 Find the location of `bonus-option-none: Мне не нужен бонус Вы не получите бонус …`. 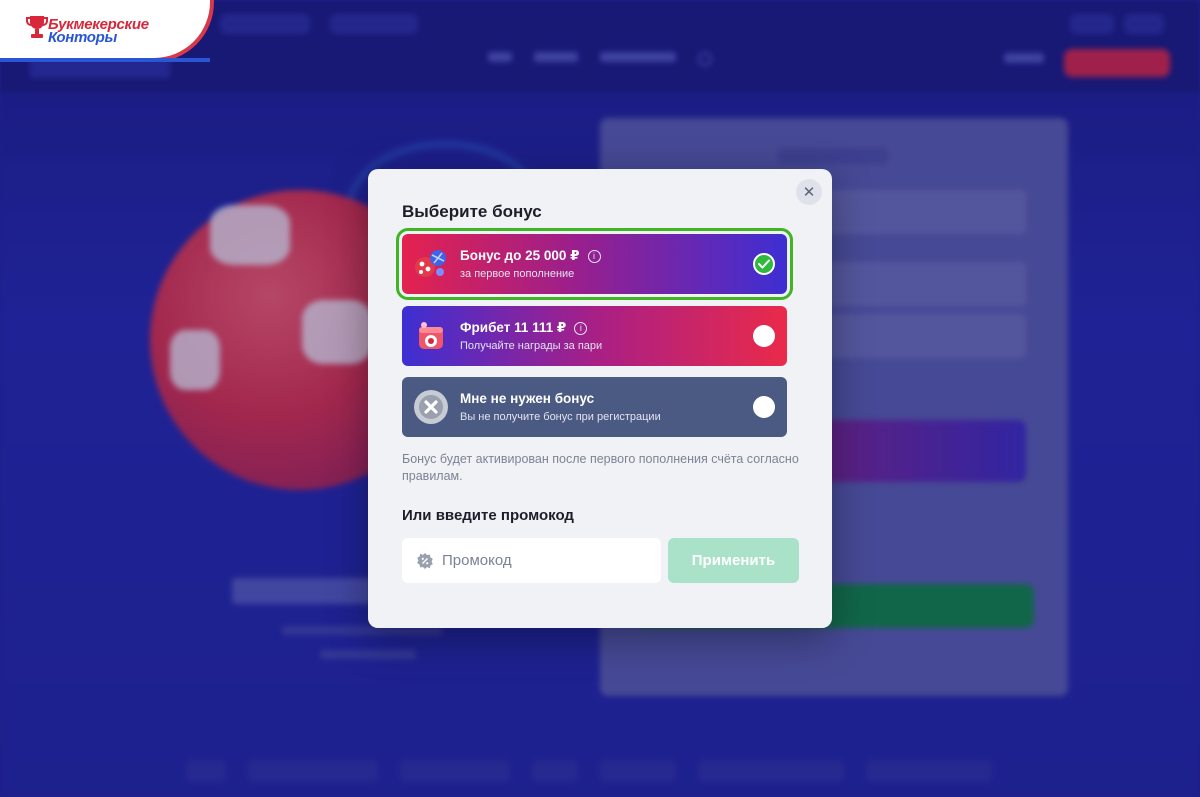

bonus-option-none: Мне не нужен бонус Вы не получите бонус … is located at coordinates (594, 407).